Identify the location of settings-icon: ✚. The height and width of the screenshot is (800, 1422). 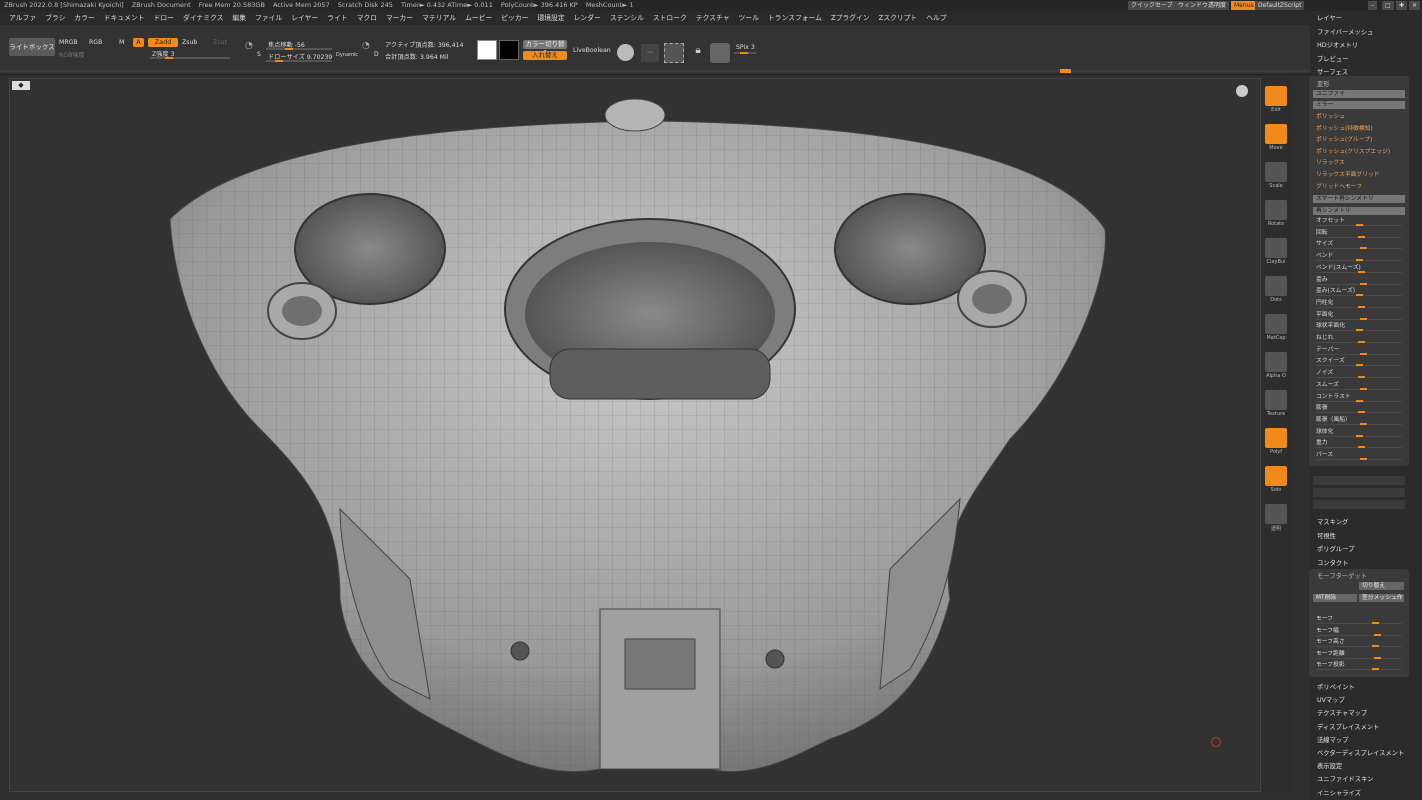
(1402, 5).